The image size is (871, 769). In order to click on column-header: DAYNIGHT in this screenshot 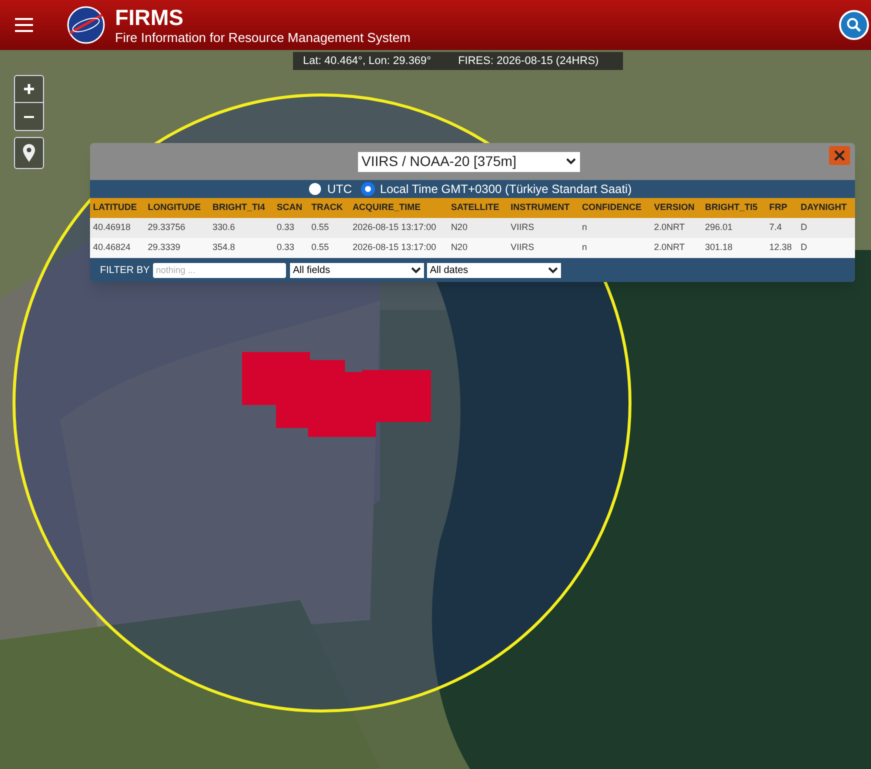, I will do `click(826, 208)`.